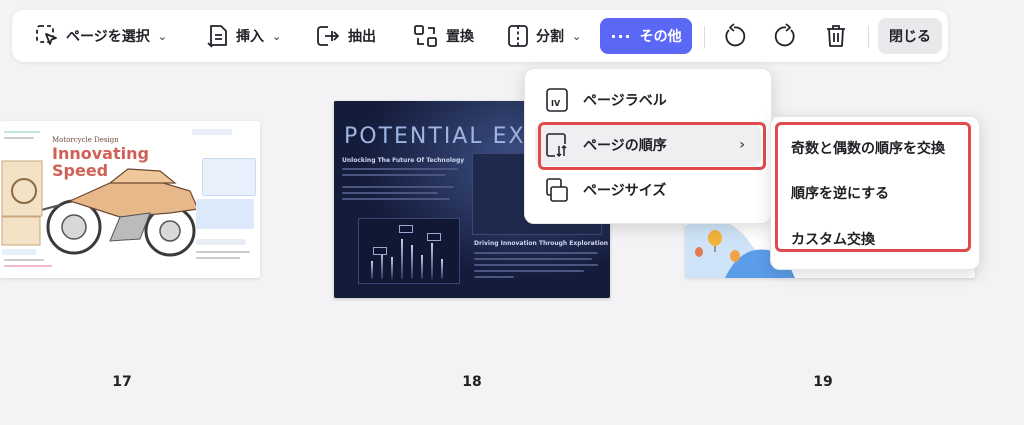  I want to click on page-order-submenu: 奇数と偶数の順序を交換 順序を逆にする カスタム交換, so click(875, 193).